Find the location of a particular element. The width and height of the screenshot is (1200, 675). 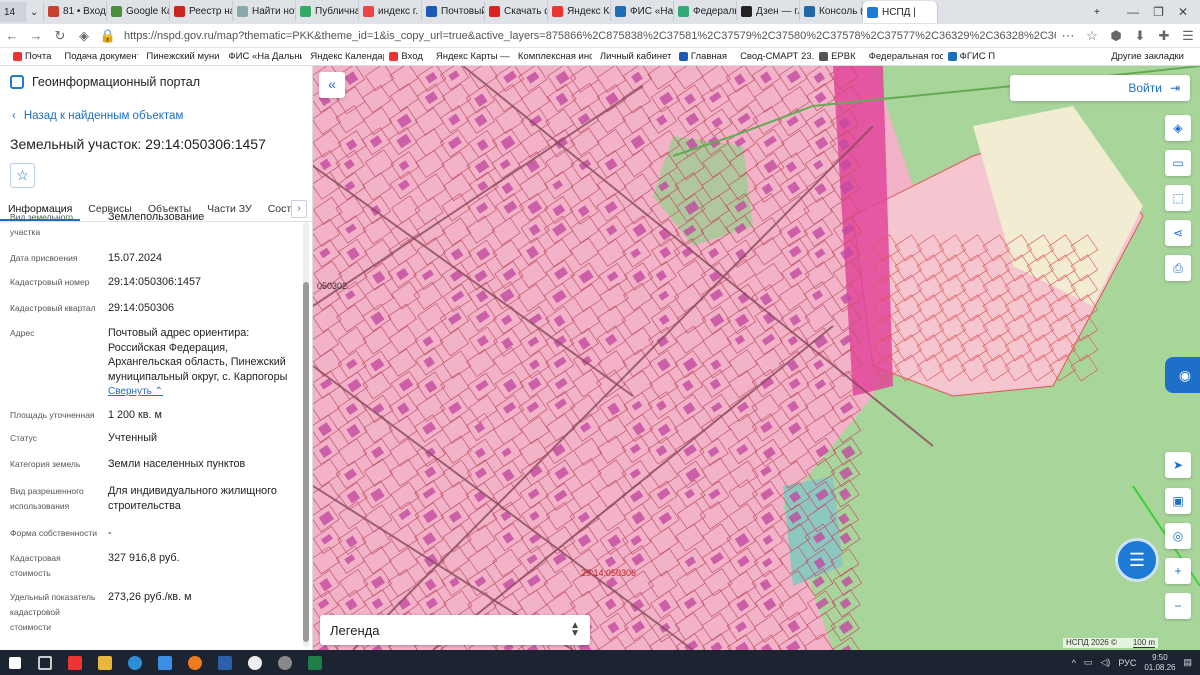

windows-start-icon is located at coordinates (15, 662).